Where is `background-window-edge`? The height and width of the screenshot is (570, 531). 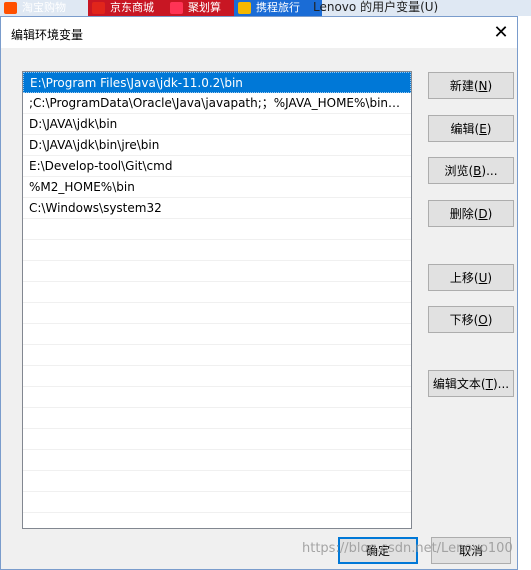 background-window-edge is located at coordinates (523, 293).